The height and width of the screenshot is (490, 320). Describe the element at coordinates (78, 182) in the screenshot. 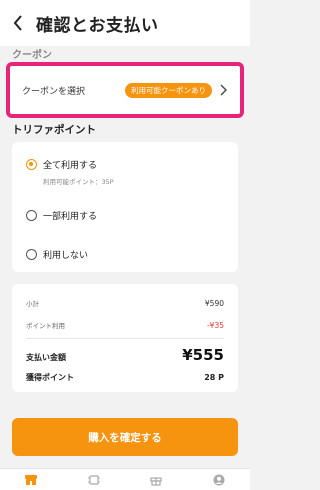

I see `available-points-text: 利用可能ポイント：35P` at that location.